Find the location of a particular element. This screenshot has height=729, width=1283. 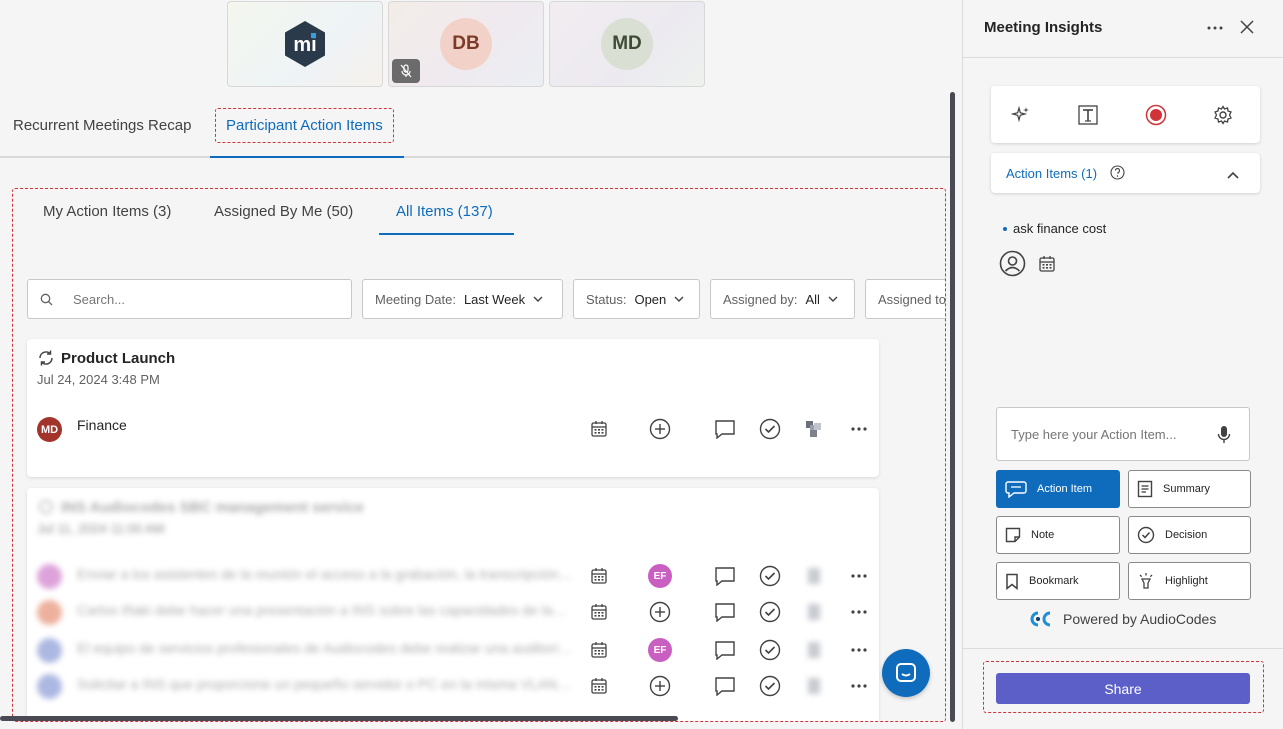

vertical-scrollbar is located at coordinates (952, 407).